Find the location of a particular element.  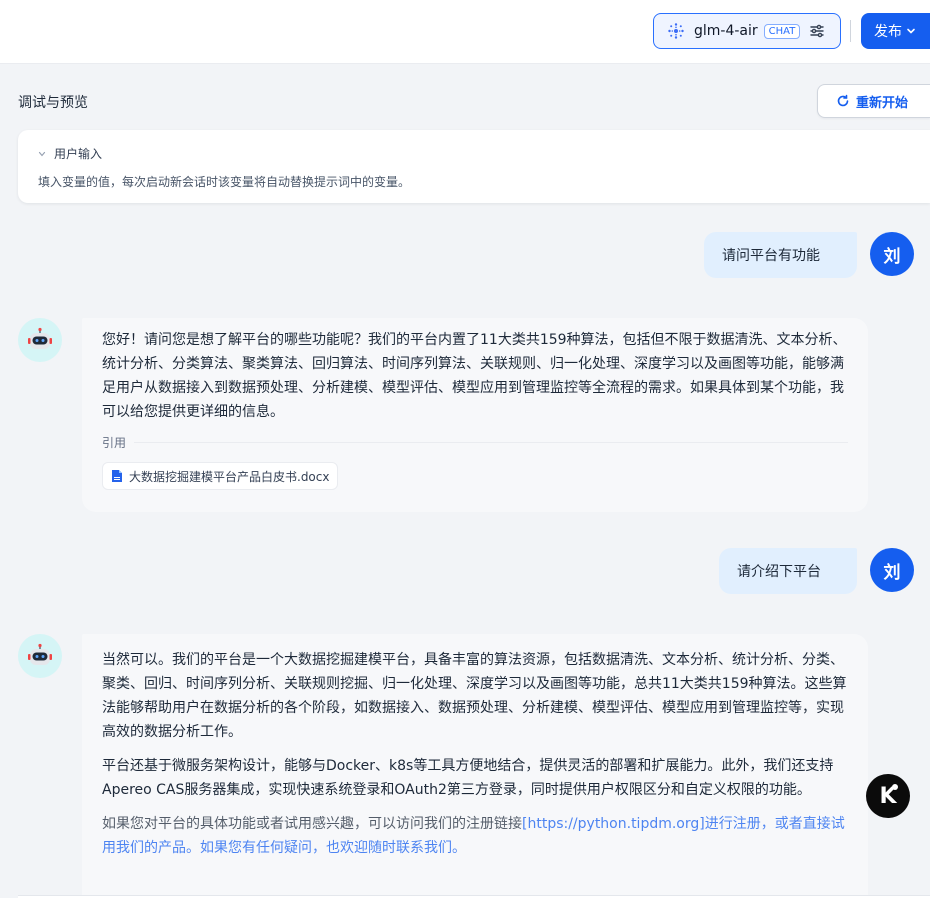

user-input-toggle: 用户输入 is located at coordinates (70, 153).